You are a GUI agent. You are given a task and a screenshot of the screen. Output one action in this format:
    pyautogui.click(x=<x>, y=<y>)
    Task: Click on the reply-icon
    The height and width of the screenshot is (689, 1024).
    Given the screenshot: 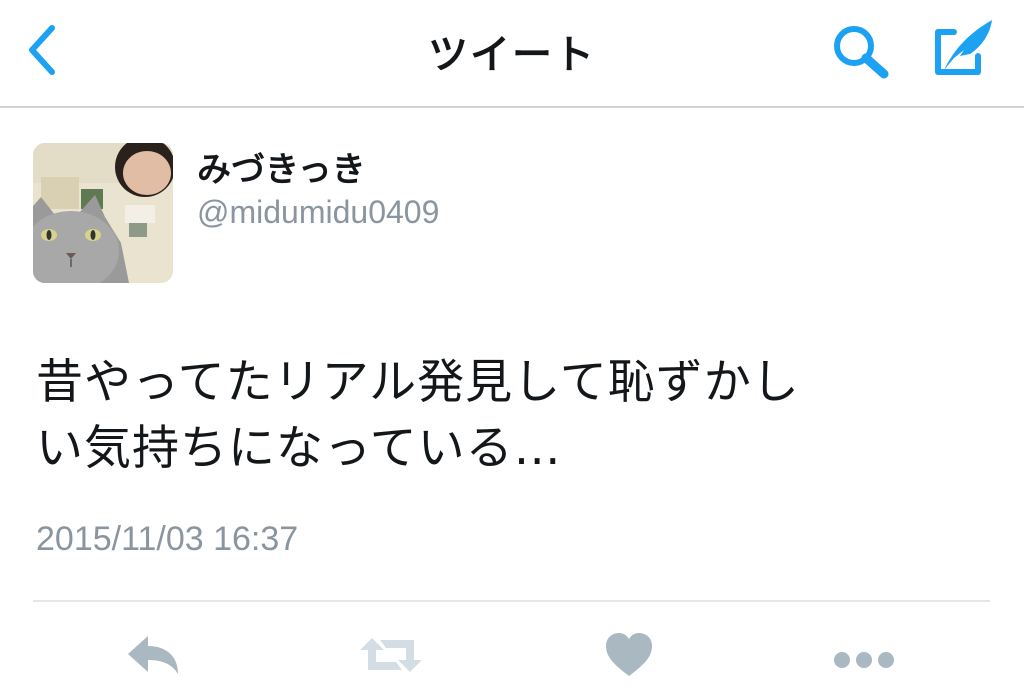 What is the action you would take?
    pyautogui.click(x=153, y=655)
    